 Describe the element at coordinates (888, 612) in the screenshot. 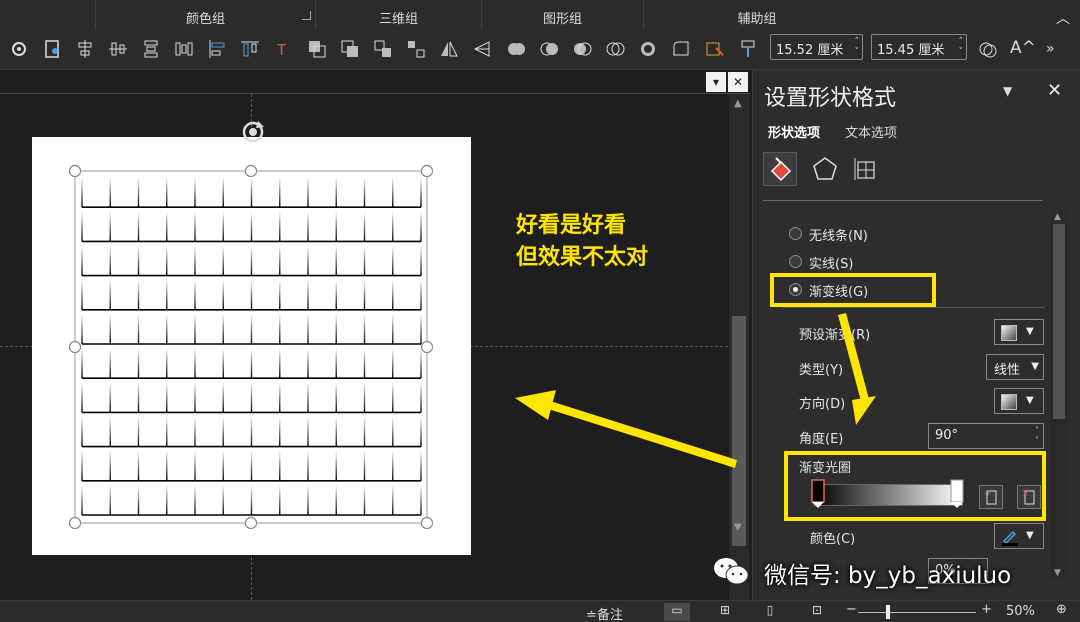

I see `zoom-slider-thumb` at that location.